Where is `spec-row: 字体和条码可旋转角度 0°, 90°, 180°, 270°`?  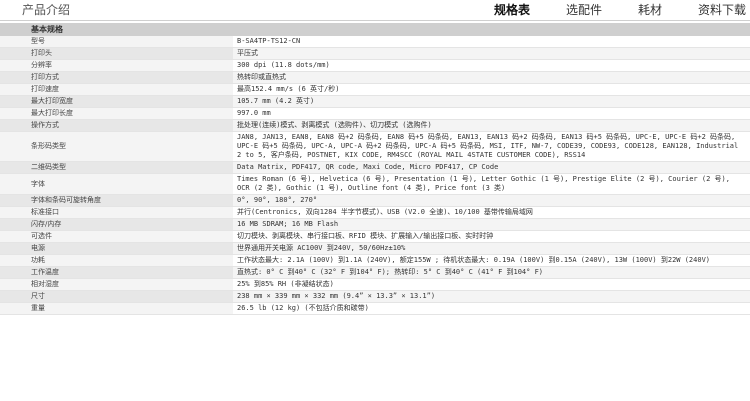
spec-row: 字体和条码可旋转角度 0°, 90°, 180°, 270° is located at coordinates (375, 200).